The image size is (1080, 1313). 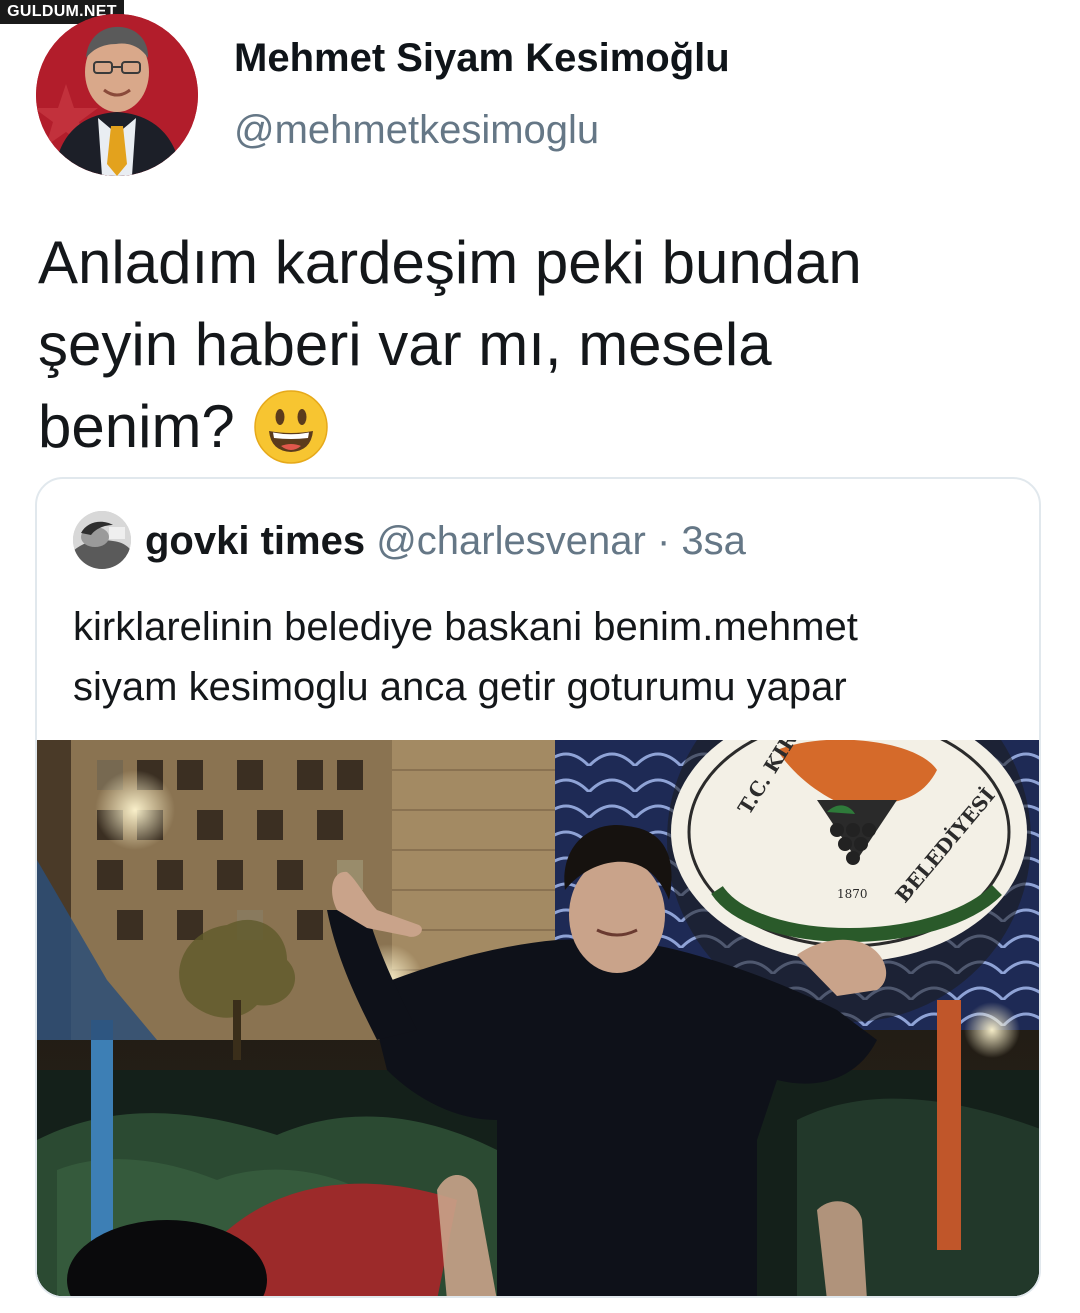 I want to click on quoted-avatar-image, so click(x=102, y=540).